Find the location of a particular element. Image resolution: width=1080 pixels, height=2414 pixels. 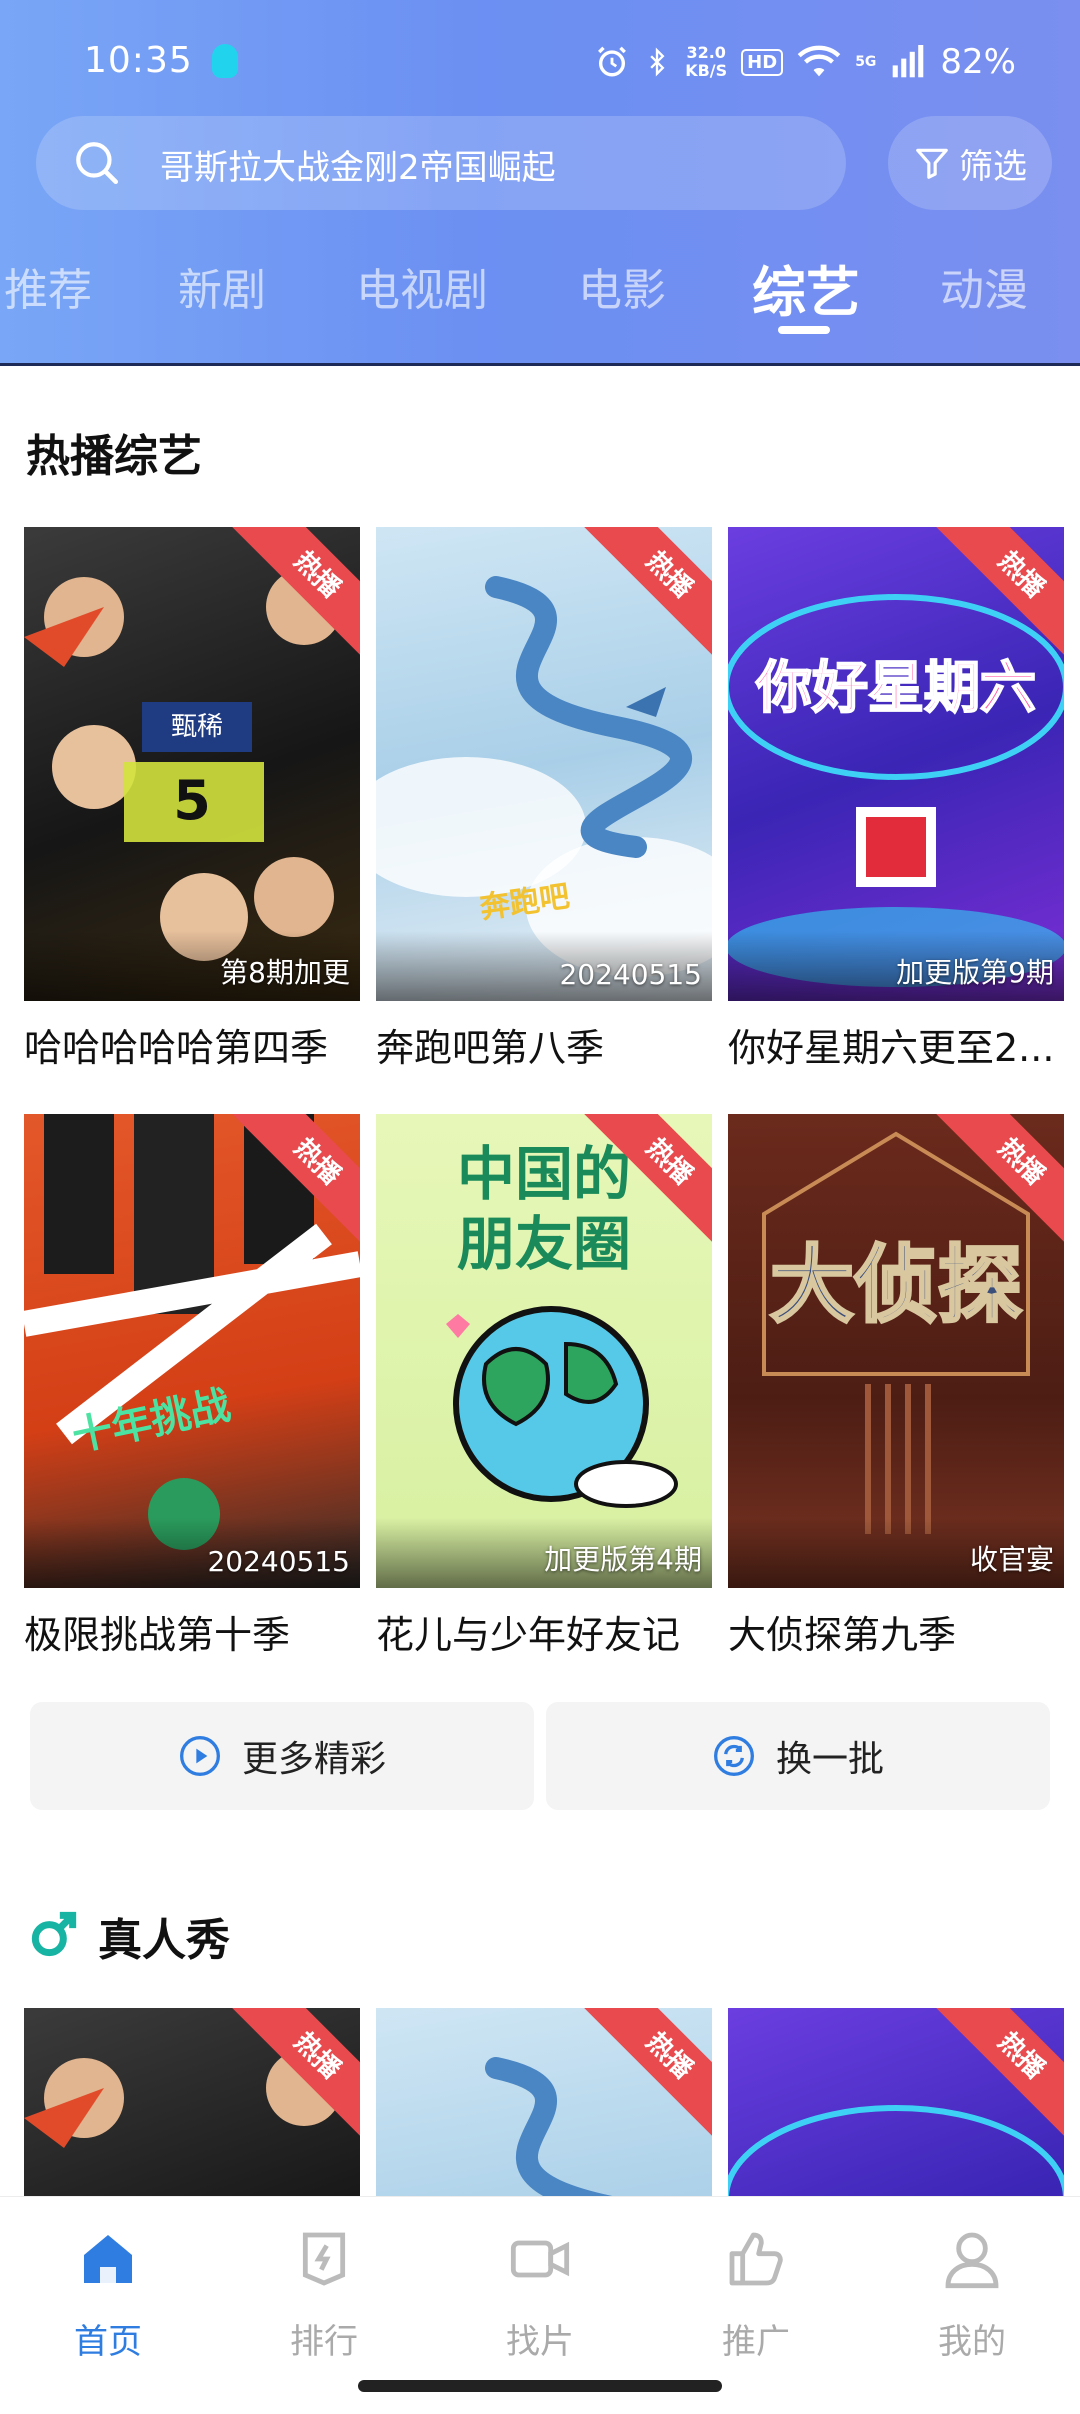

status-icons: 32.0 KB/S HD 5G 82% is located at coordinates (805, 62).